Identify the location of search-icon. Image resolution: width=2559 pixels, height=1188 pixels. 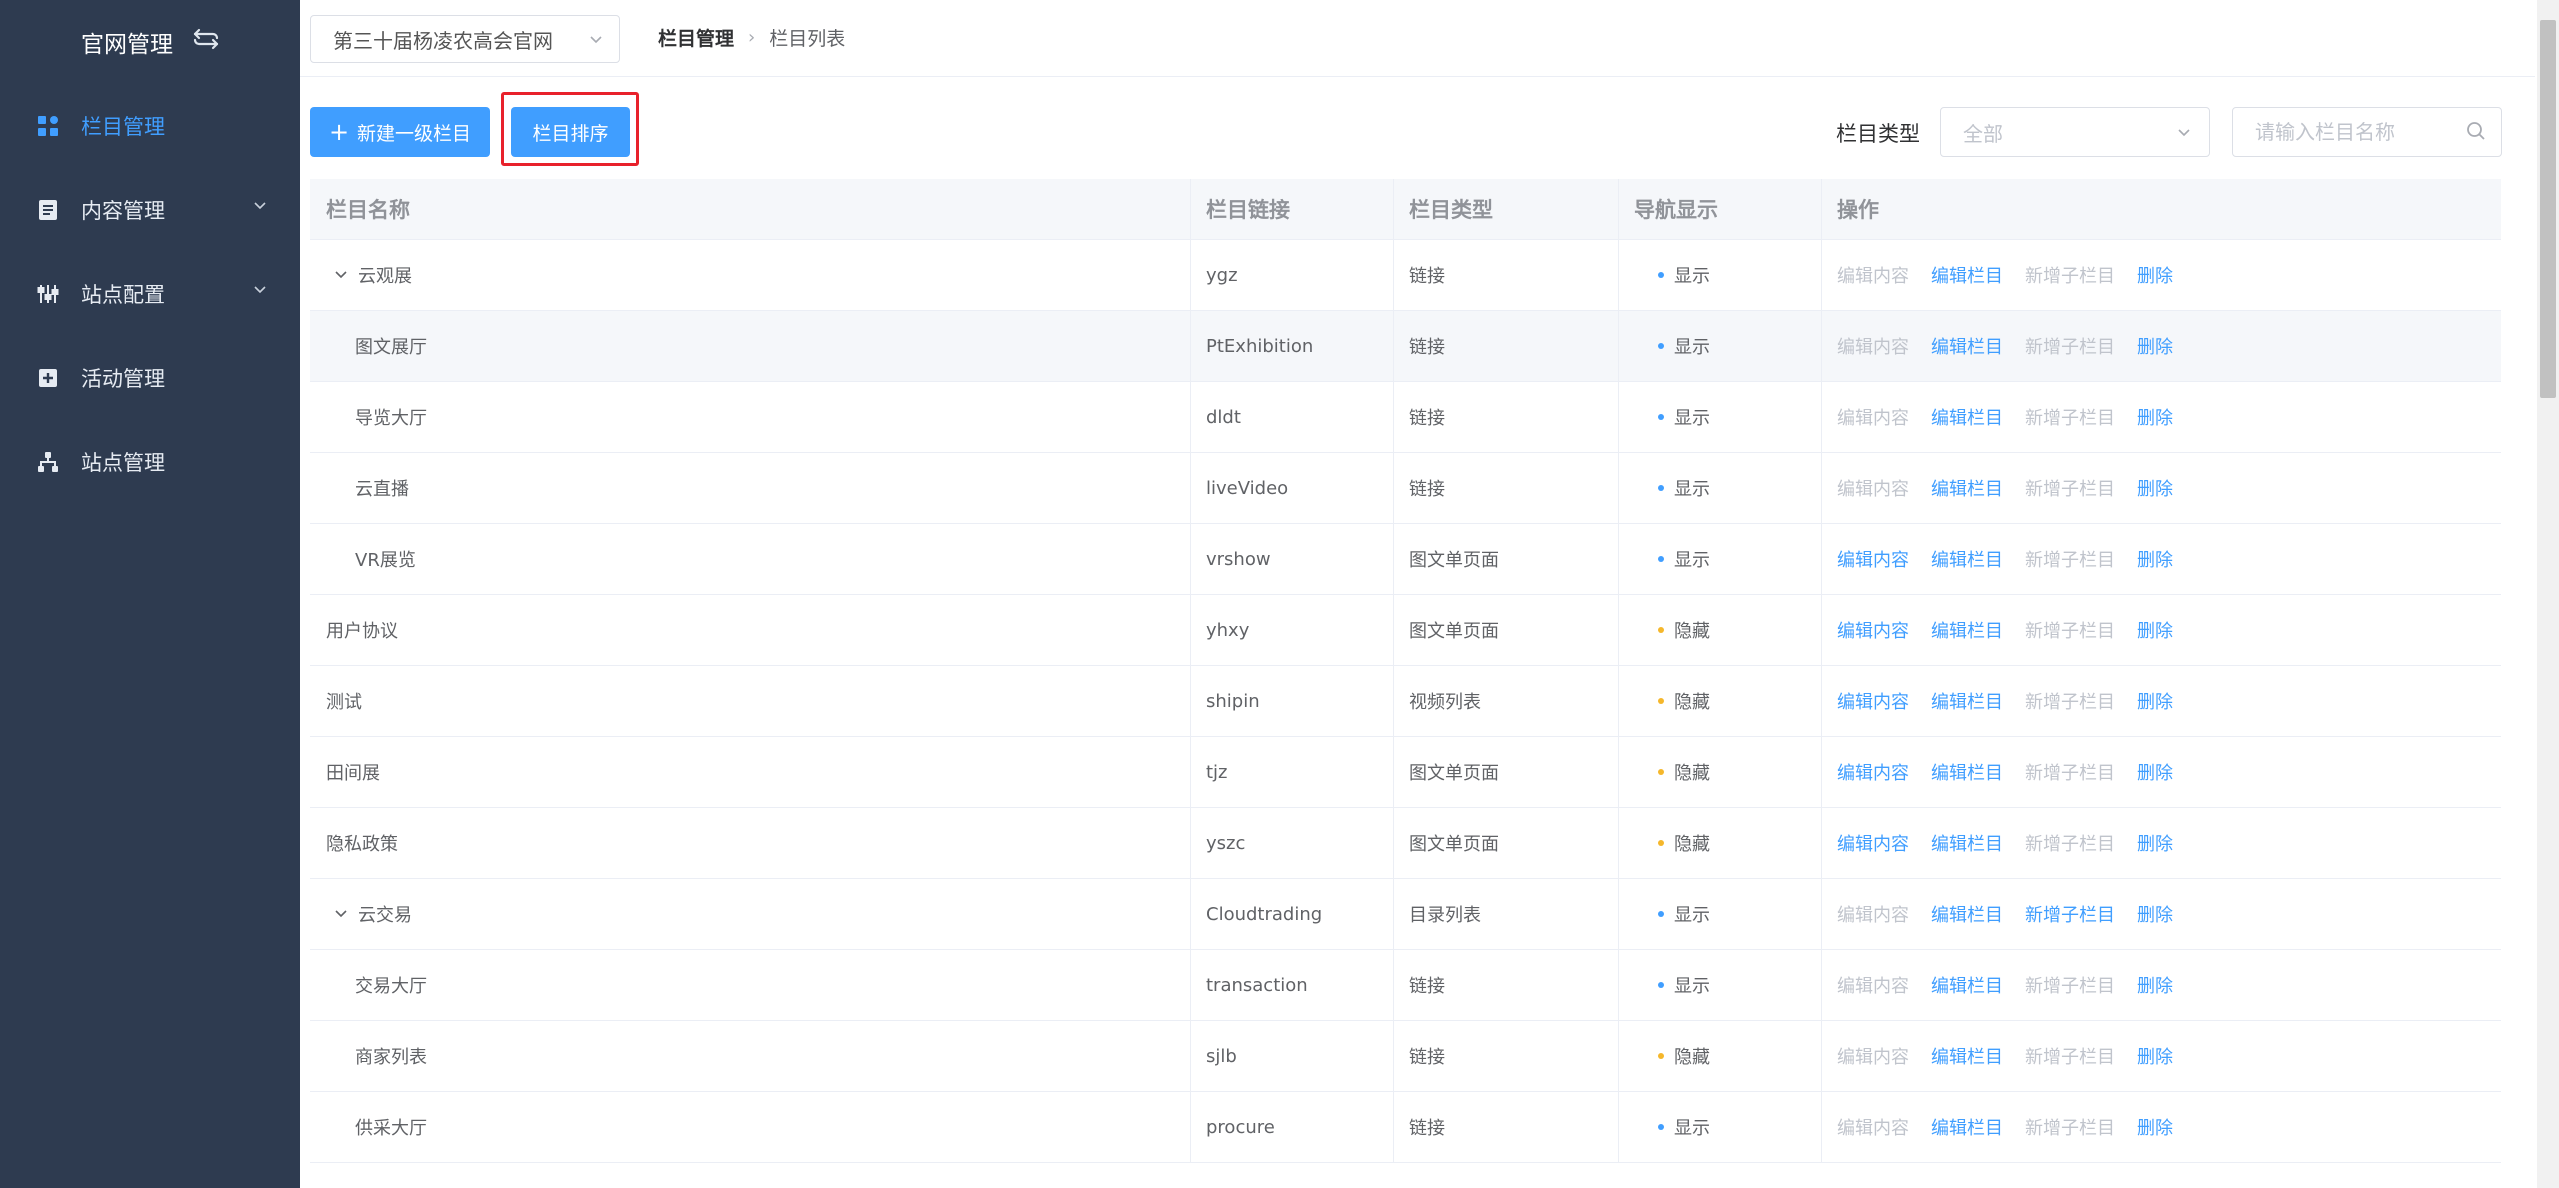
(2476, 131).